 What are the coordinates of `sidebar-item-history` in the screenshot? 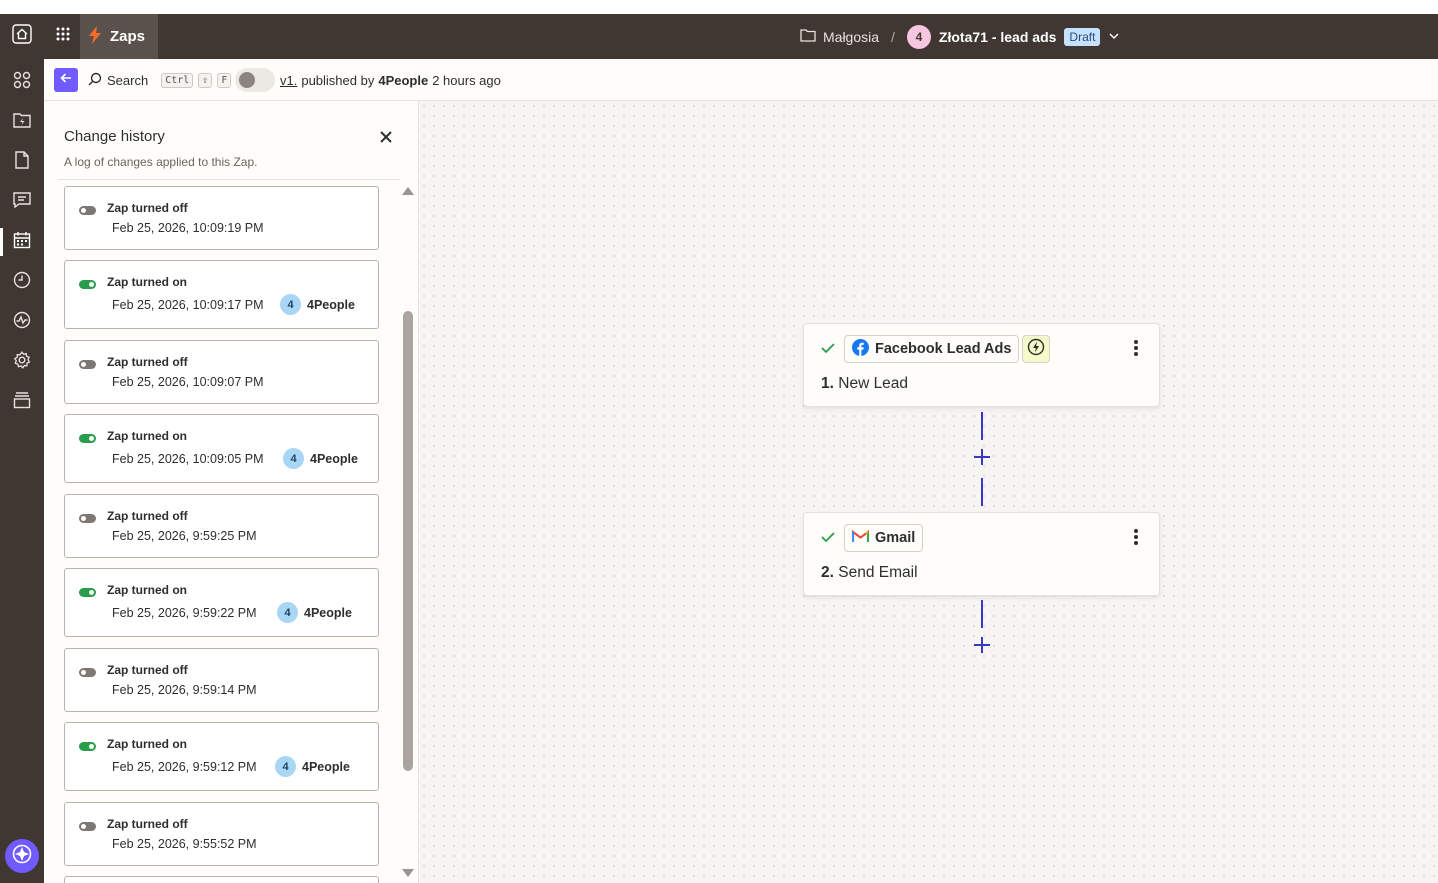 It's located at (22, 282).